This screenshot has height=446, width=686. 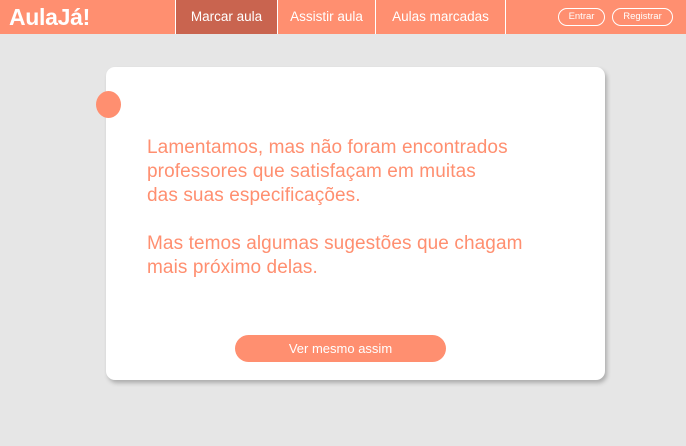 I want to click on app-logo: AulaJá!, so click(x=49, y=17).